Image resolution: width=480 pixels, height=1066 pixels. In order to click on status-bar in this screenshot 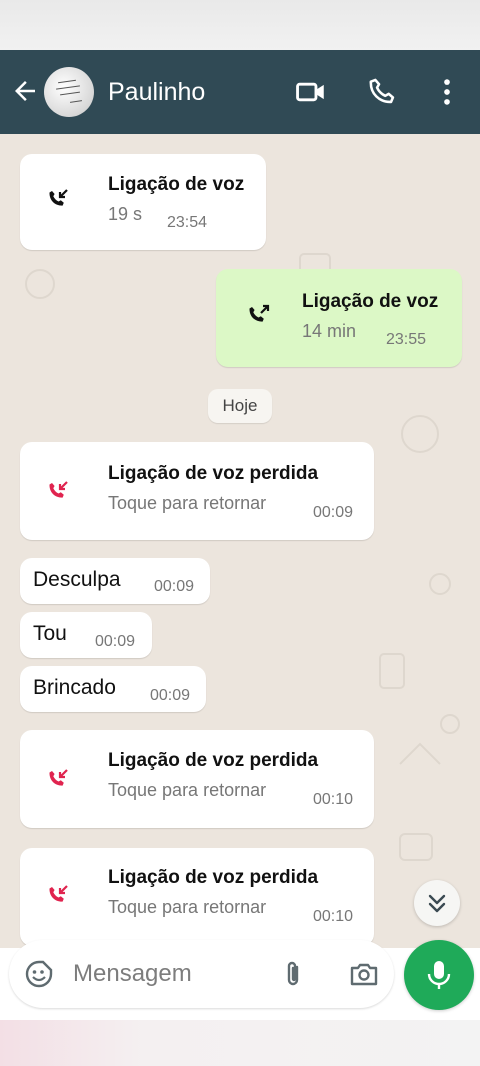, I will do `click(240, 25)`.